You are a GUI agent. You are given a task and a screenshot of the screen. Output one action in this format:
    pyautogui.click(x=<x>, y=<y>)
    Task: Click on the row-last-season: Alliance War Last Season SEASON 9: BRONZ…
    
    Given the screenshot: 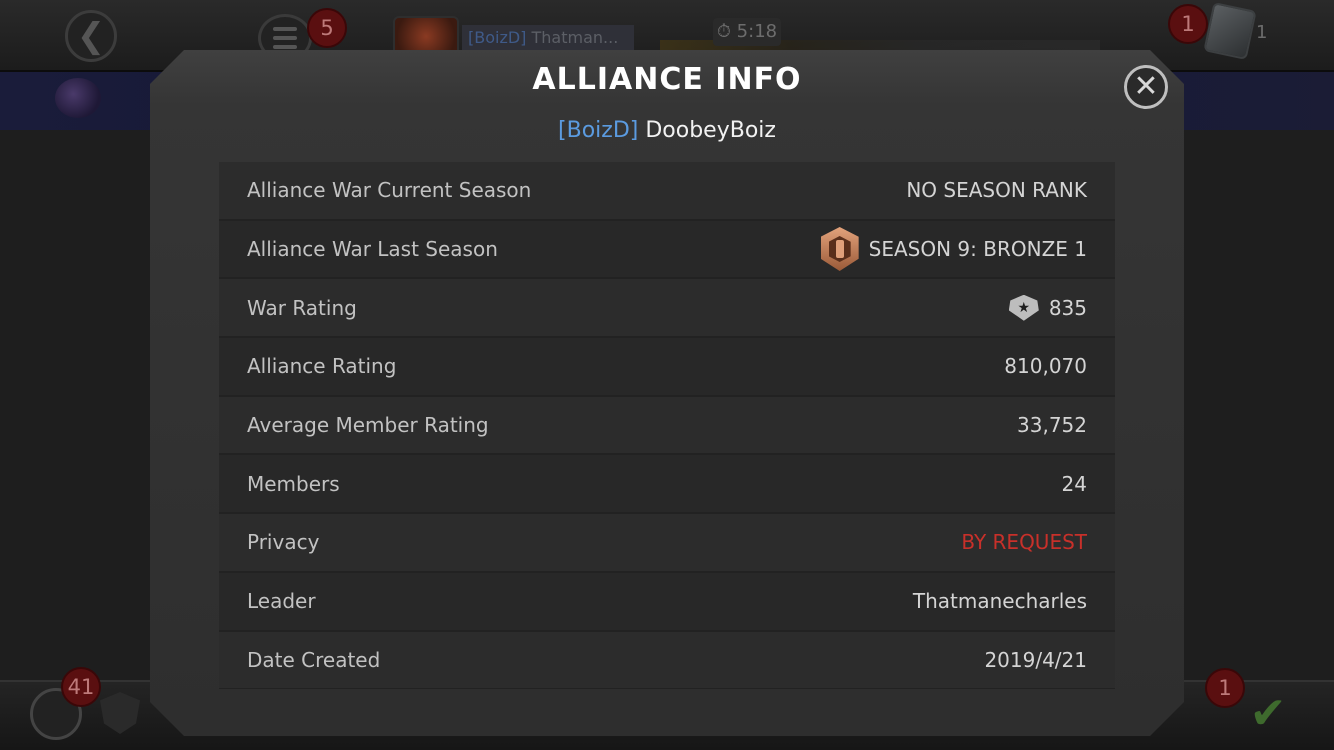 What is the action you would take?
    pyautogui.click(x=667, y=250)
    